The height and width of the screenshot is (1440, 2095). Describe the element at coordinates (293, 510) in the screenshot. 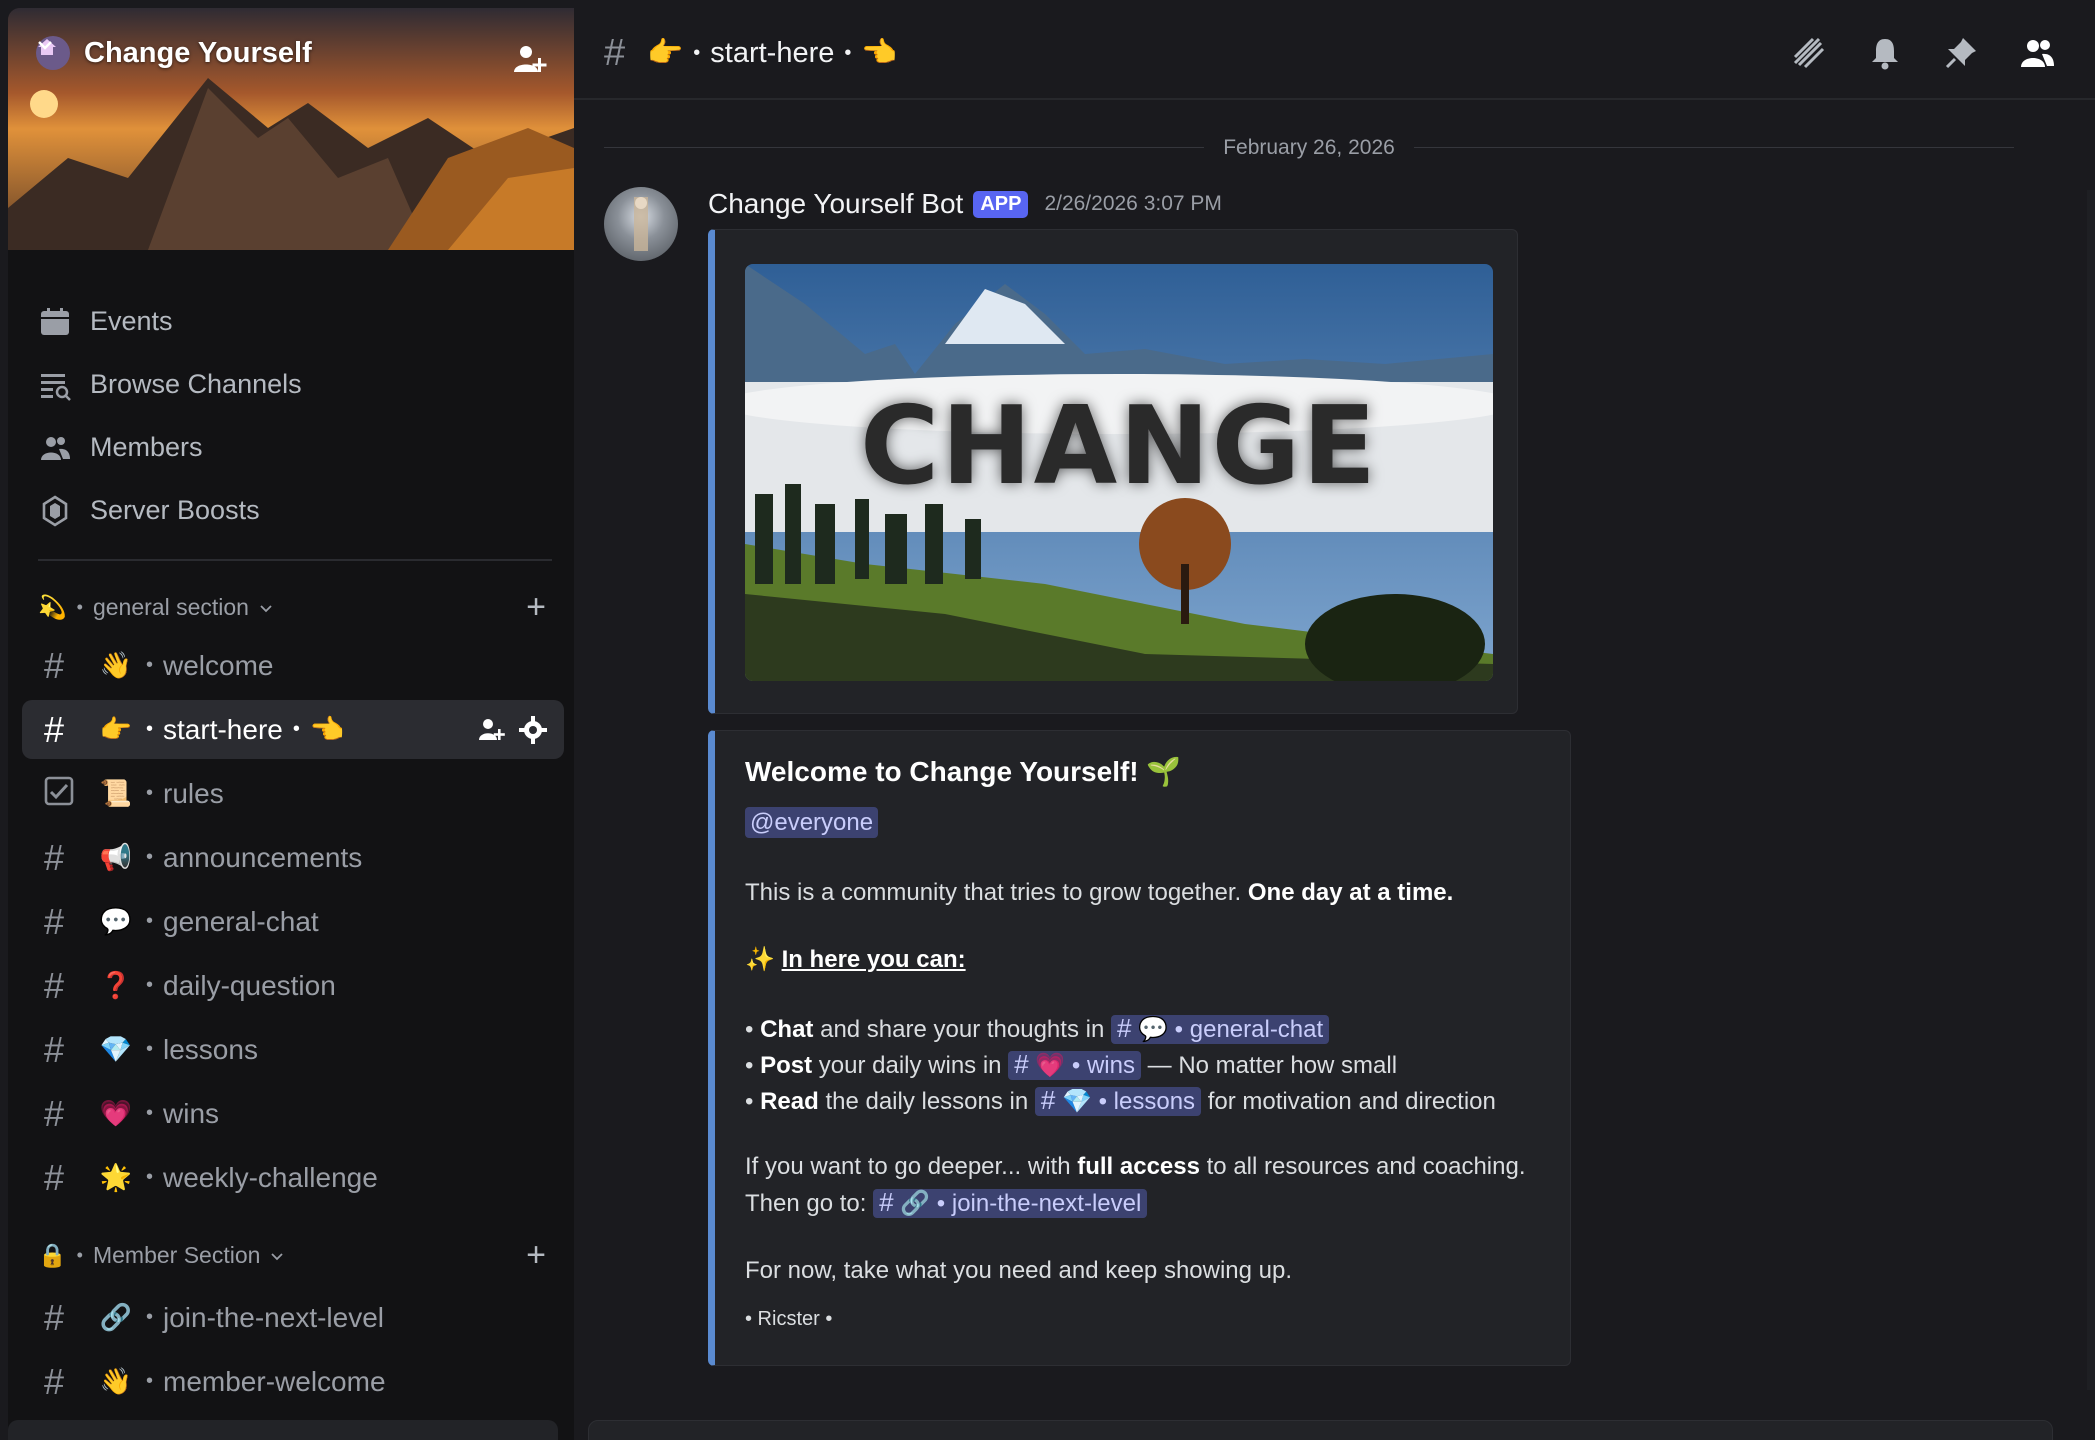

I see `nav-server-boosts: Server Boosts` at that location.